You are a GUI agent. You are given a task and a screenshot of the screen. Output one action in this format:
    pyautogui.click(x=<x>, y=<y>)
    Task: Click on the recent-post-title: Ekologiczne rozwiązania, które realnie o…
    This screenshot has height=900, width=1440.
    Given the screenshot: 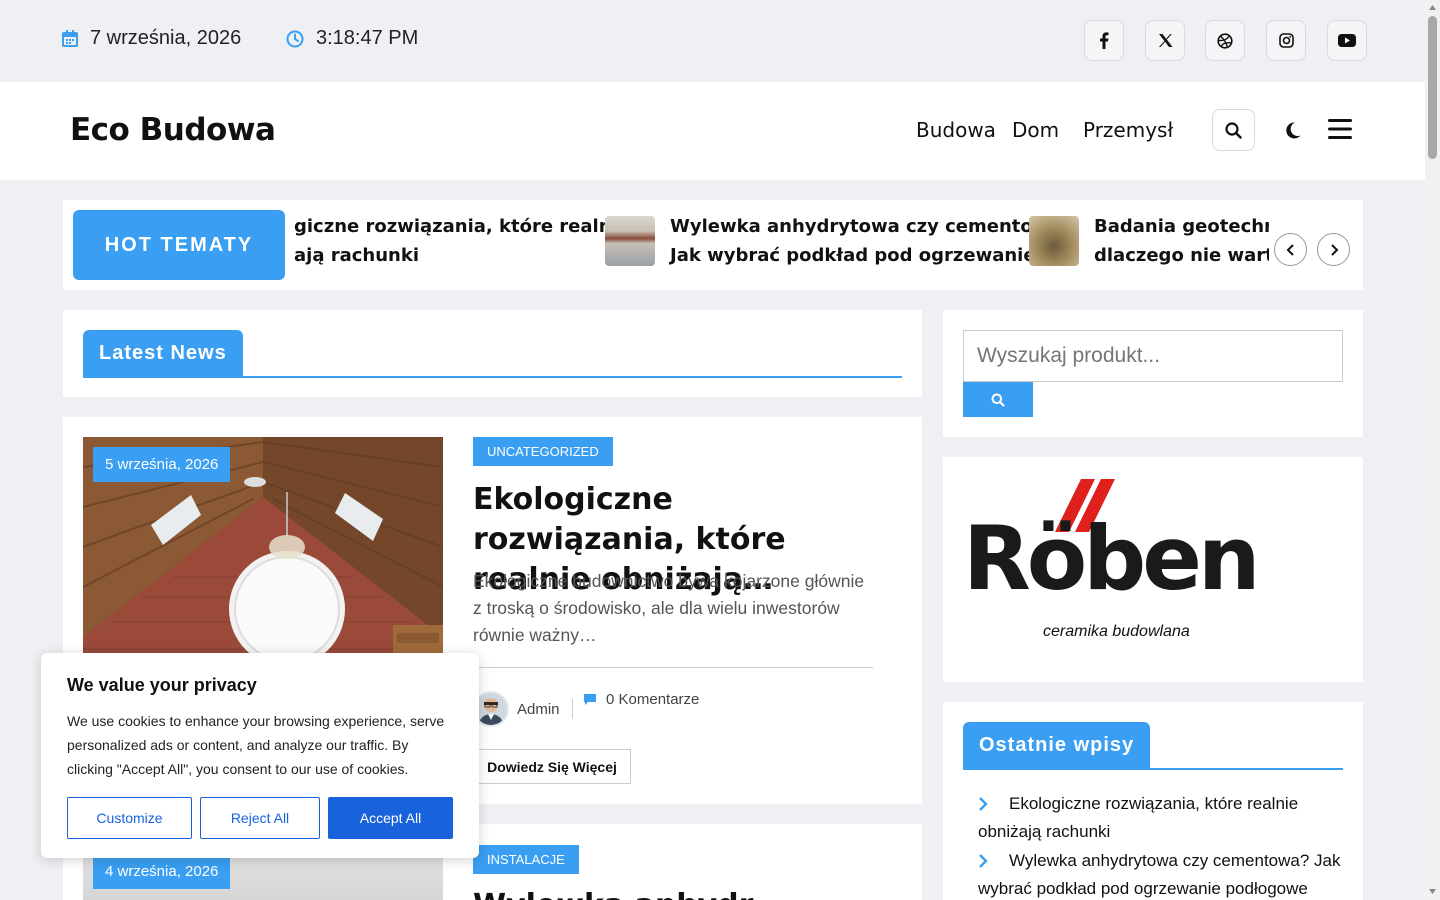 What is the action you would take?
    pyautogui.click(x=1138, y=817)
    